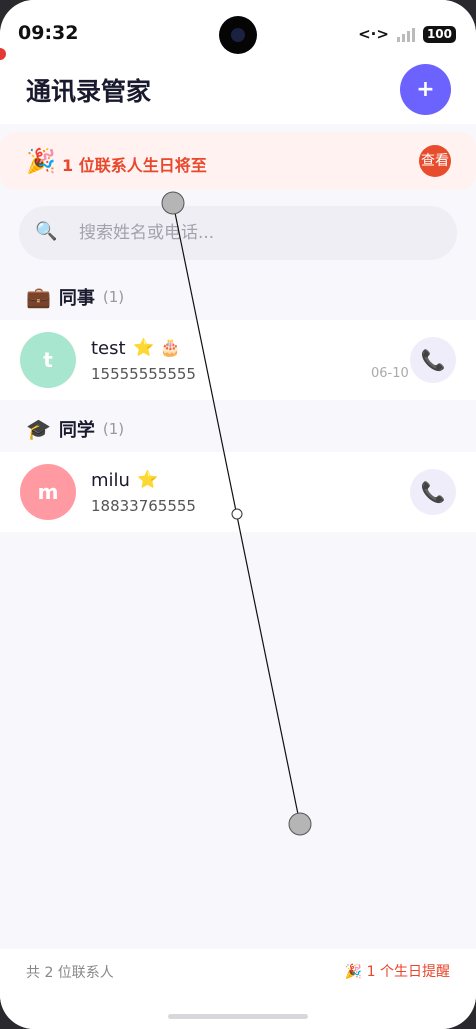 The image size is (476, 1029). Describe the element at coordinates (148, 480) in the screenshot. I see `star-icon: ⭐` at that location.